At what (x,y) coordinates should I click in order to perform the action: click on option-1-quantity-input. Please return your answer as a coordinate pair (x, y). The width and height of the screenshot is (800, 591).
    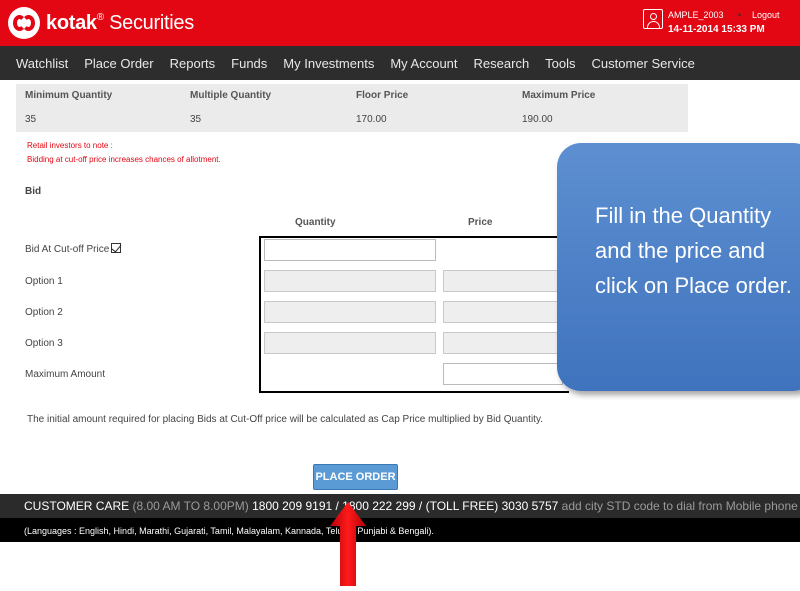
    Looking at the image, I should click on (350, 281).